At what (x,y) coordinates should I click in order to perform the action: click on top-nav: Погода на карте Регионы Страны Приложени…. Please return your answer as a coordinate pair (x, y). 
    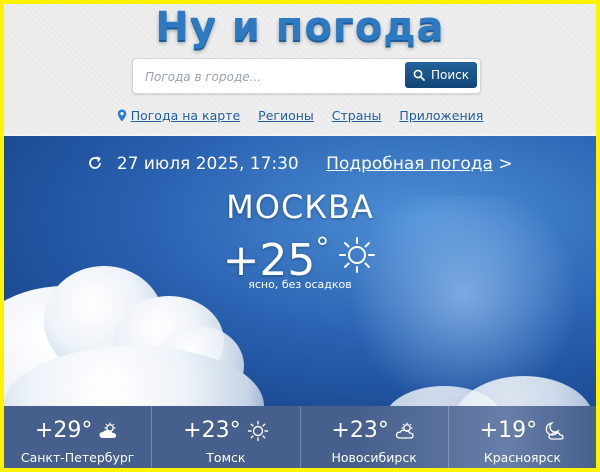
    Looking at the image, I should click on (300, 115).